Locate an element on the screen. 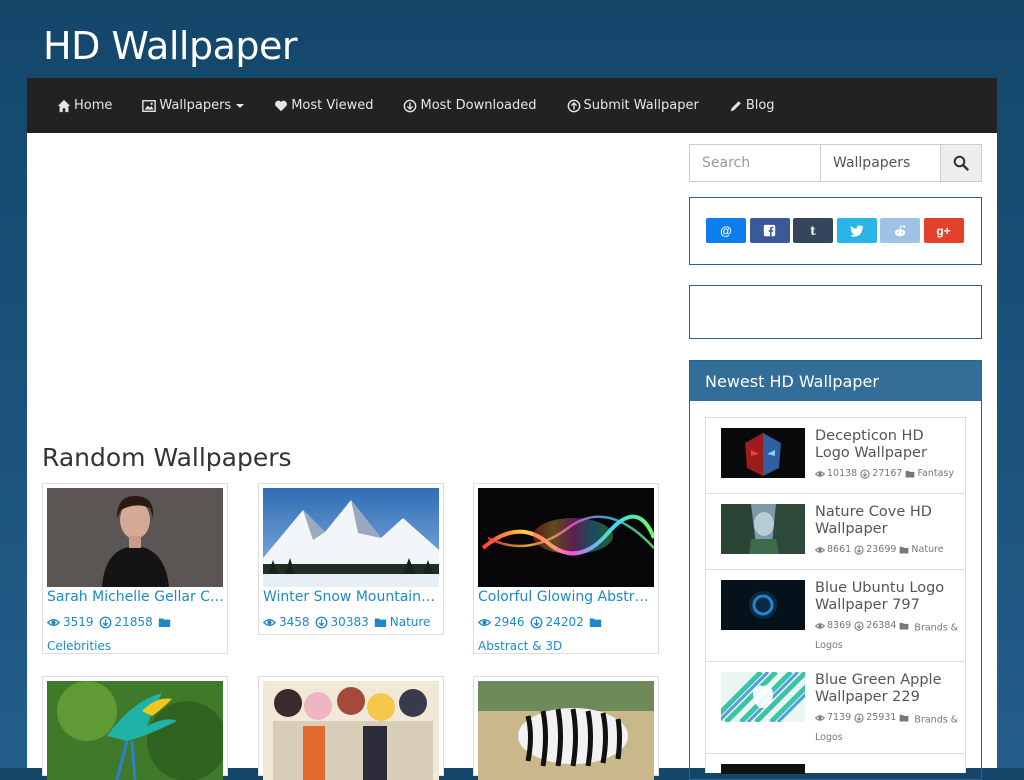 Image resolution: width=1024 pixels, height=780 pixels. download-count: 23699 is located at coordinates (881, 549).